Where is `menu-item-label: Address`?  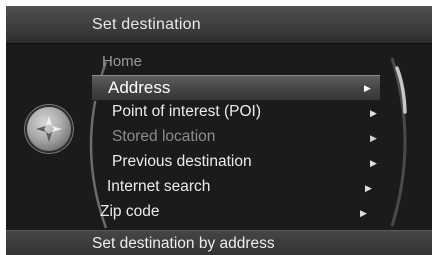
menu-item-label: Address is located at coordinates (139, 87).